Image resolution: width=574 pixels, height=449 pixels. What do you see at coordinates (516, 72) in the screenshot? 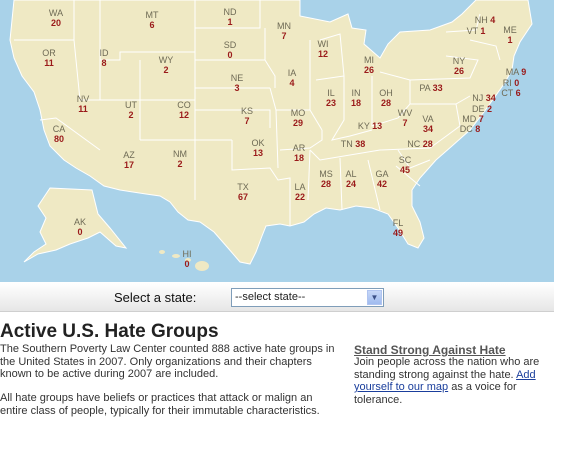
I see `state-ma: MA 9` at bounding box center [516, 72].